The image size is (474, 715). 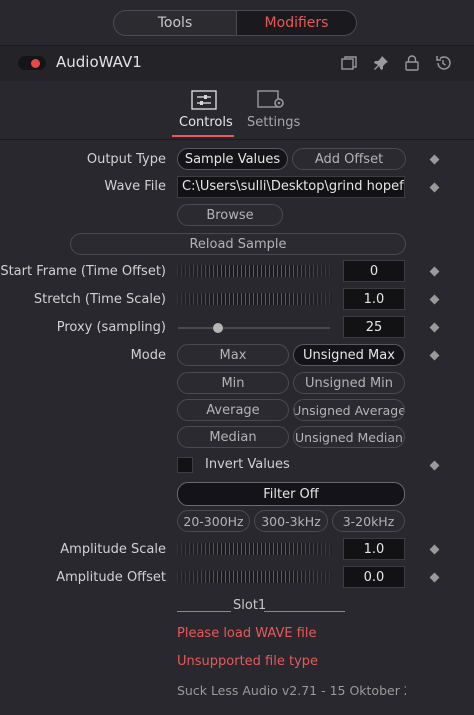 What do you see at coordinates (374, 299) in the screenshot?
I see `stretch-input: 1.0` at bounding box center [374, 299].